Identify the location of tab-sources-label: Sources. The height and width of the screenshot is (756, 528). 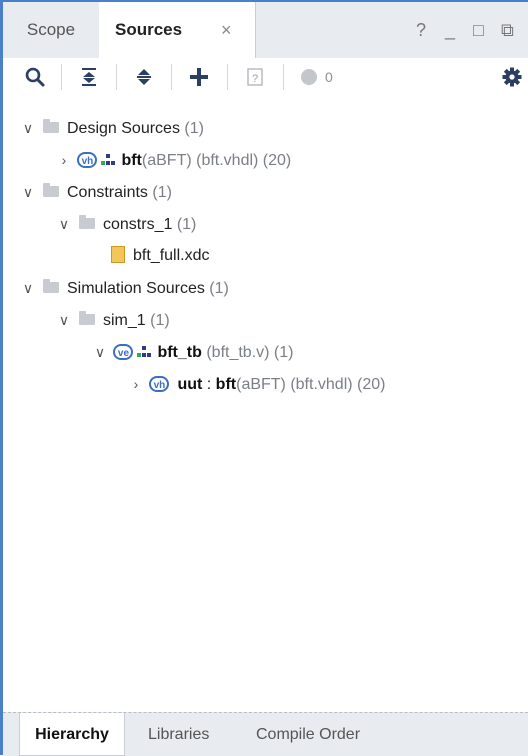
(149, 29).